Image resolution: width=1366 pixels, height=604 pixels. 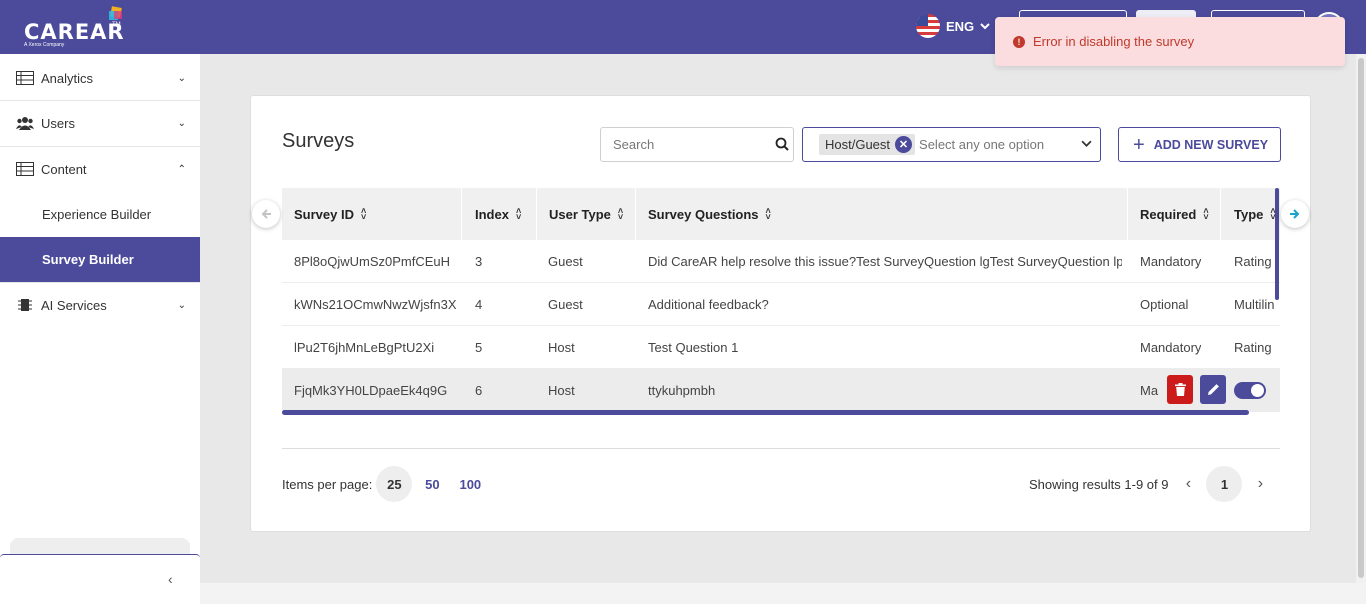 I want to click on column-header-required: Required ˄ ˅, so click(x=1175, y=214).